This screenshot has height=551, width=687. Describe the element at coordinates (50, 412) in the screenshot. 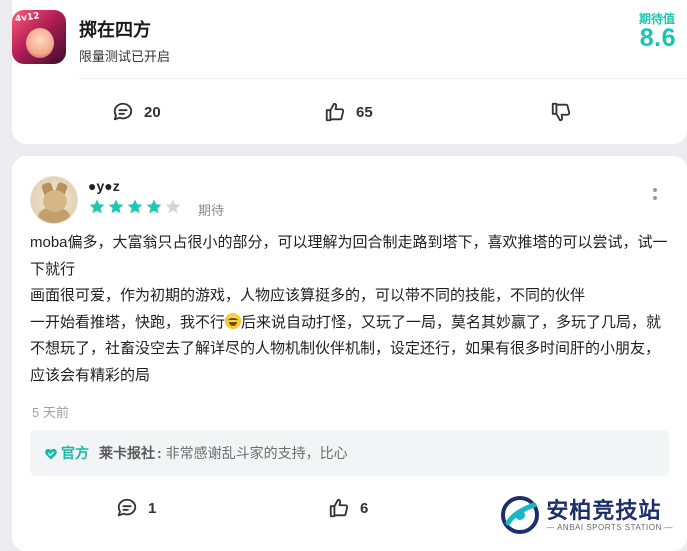

I see `review-time: 5 天前` at that location.